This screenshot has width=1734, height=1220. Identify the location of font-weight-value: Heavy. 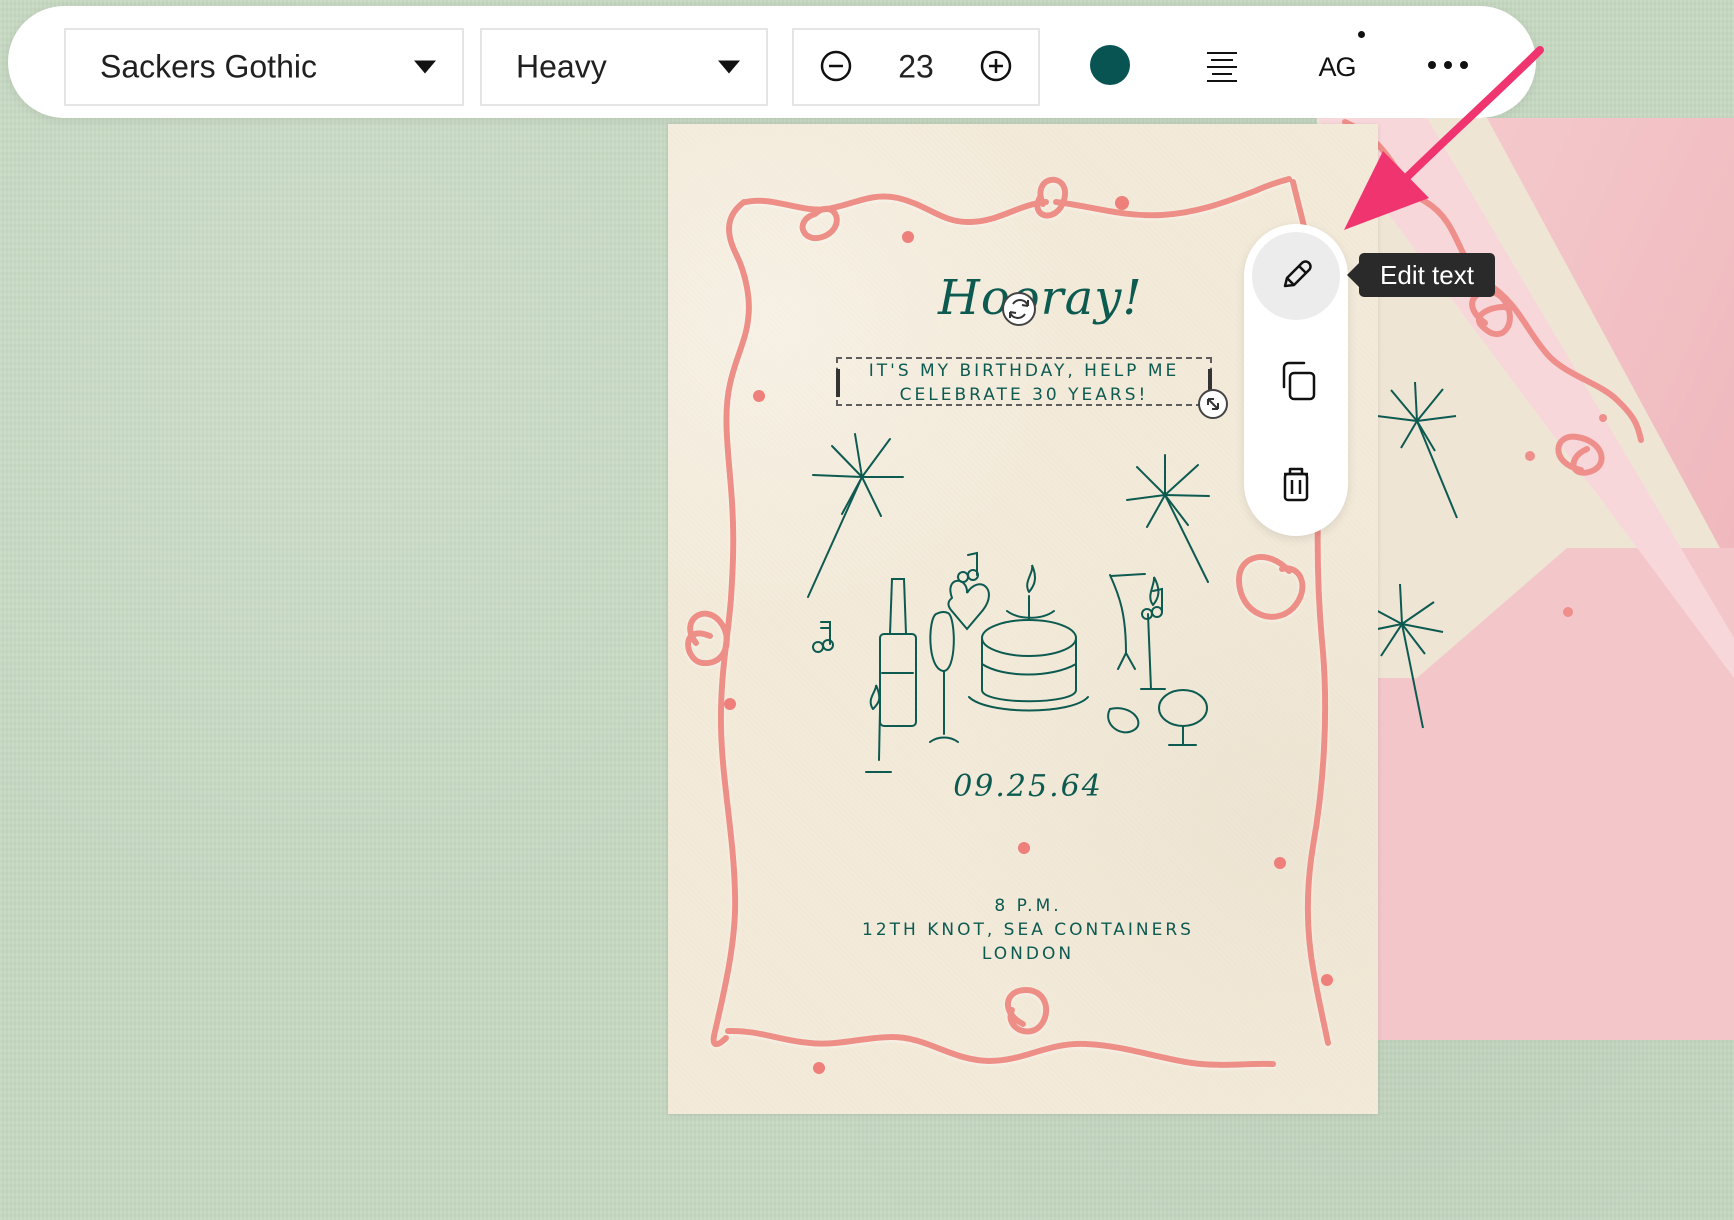
(561, 66).